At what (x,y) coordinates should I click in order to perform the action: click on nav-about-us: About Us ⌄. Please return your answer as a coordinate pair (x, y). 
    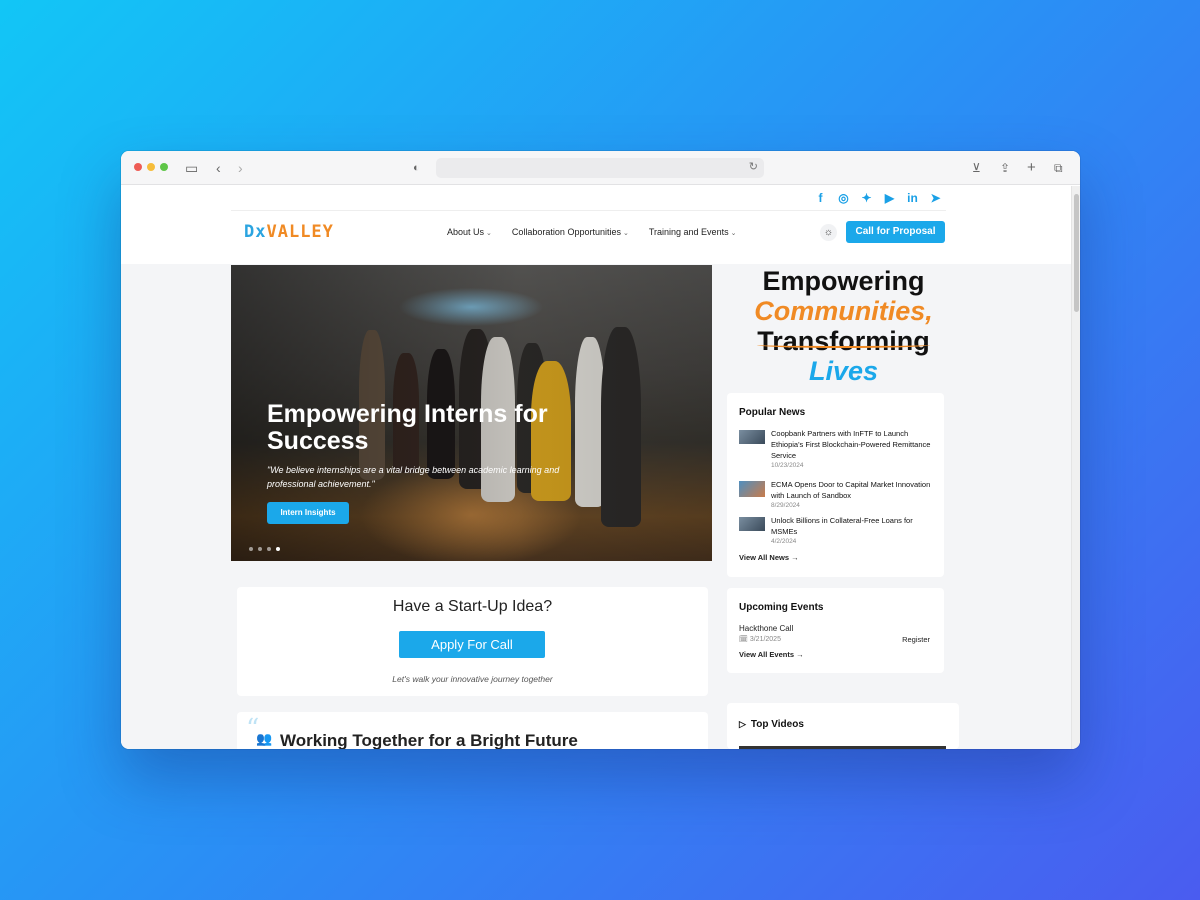
    Looking at the image, I should click on (469, 232).